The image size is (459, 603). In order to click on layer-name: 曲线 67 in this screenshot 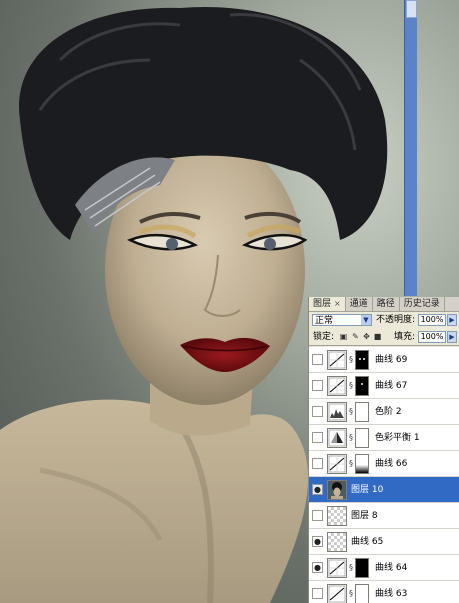, I will do `click(391, 386)`.